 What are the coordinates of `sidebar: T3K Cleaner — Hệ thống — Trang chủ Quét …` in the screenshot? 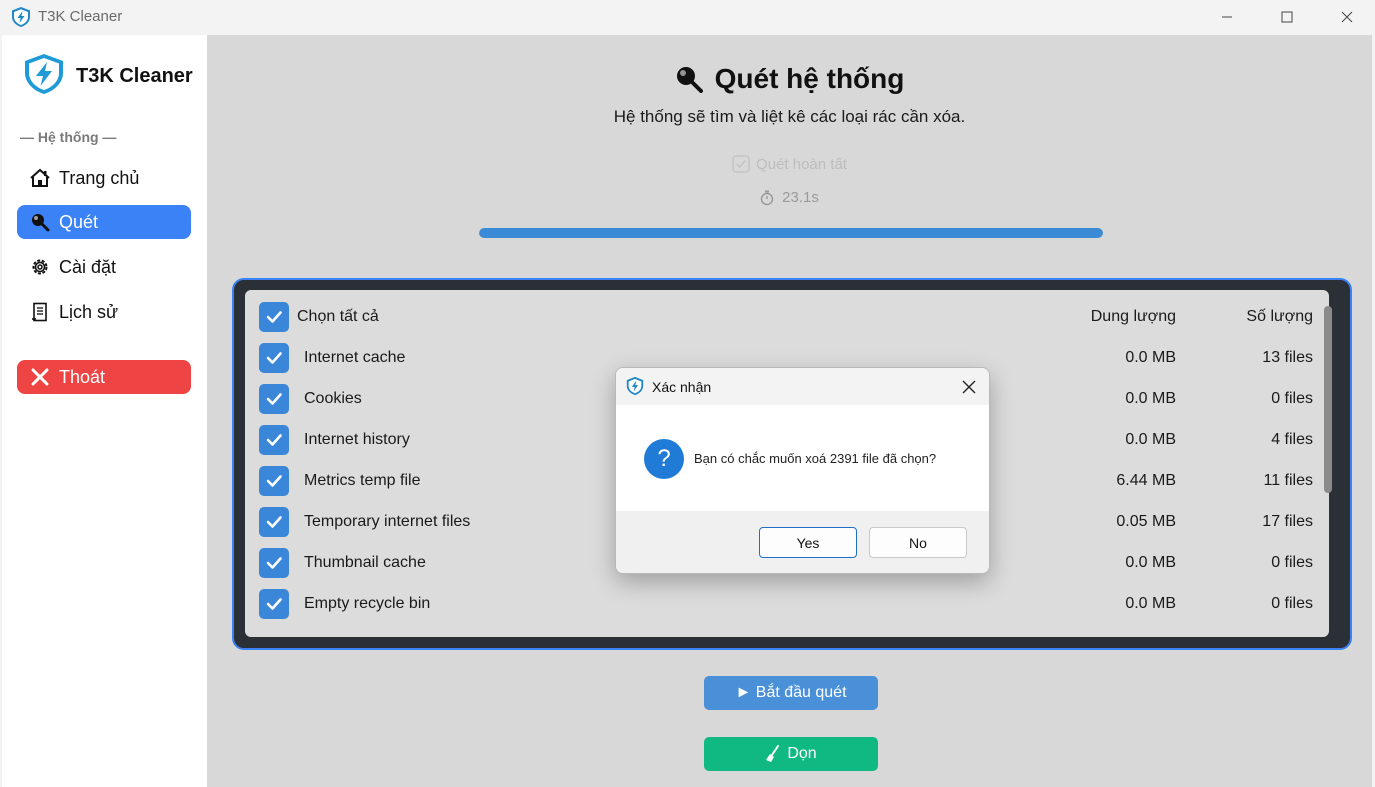 It's located at (104, 411).